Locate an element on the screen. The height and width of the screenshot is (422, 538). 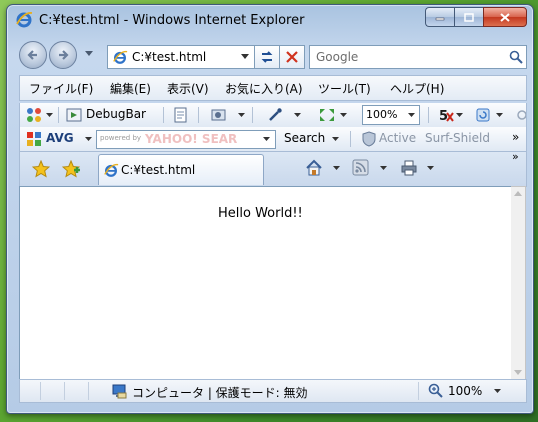
tab-label: C:¥test.html is located at coordinates (158, 170).